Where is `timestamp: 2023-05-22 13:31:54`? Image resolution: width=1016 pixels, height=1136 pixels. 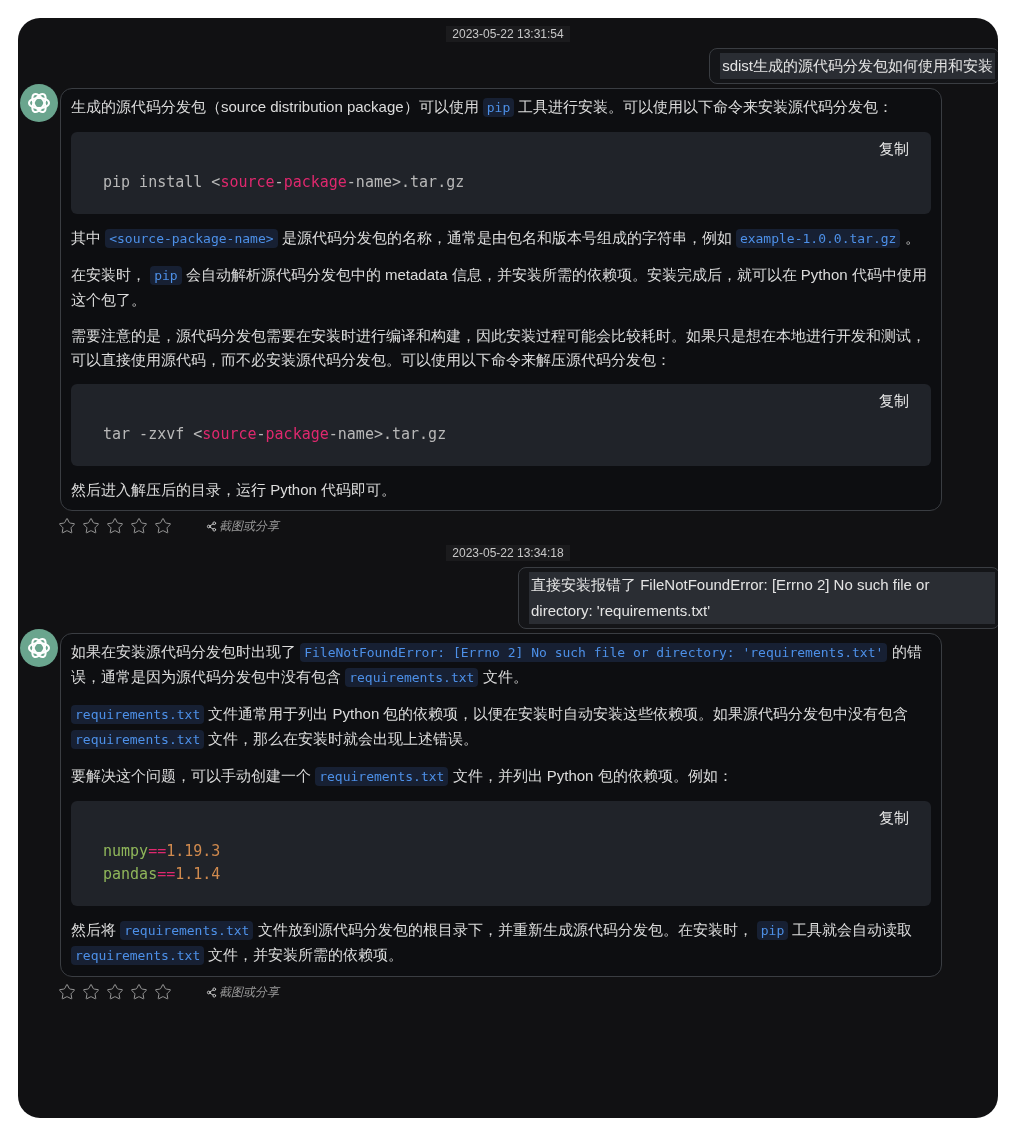 timestamp: 2023-05-22 13:31:54 is located at coordinates (508, 34).